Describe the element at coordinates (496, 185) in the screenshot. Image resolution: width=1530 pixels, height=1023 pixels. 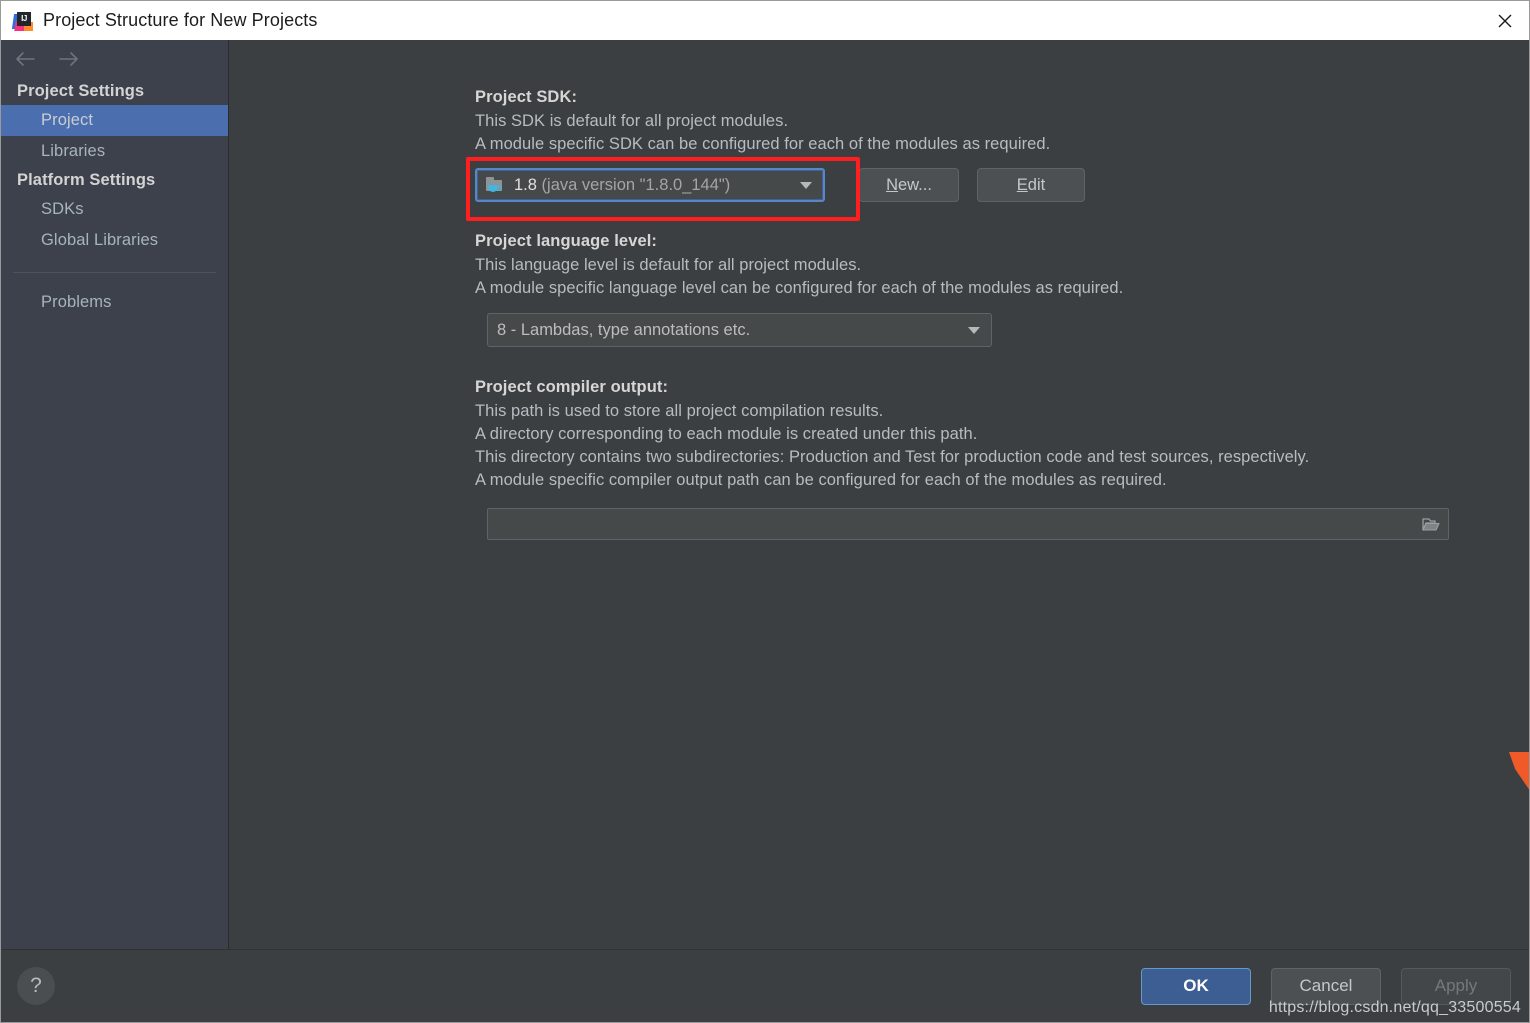
I see `sdk-folder-java-icon` at that location.